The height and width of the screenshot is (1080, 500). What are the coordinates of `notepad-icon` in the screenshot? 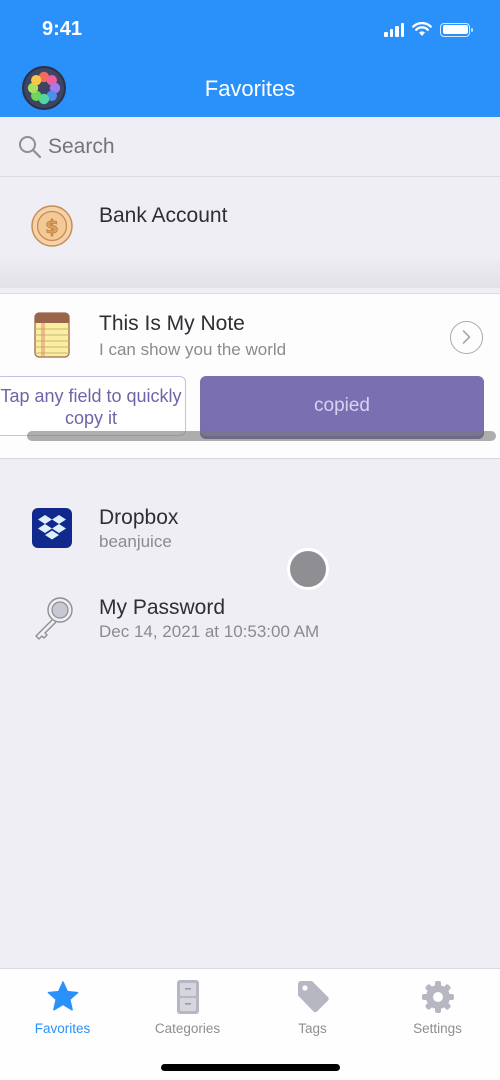 It's located at (52, 335).